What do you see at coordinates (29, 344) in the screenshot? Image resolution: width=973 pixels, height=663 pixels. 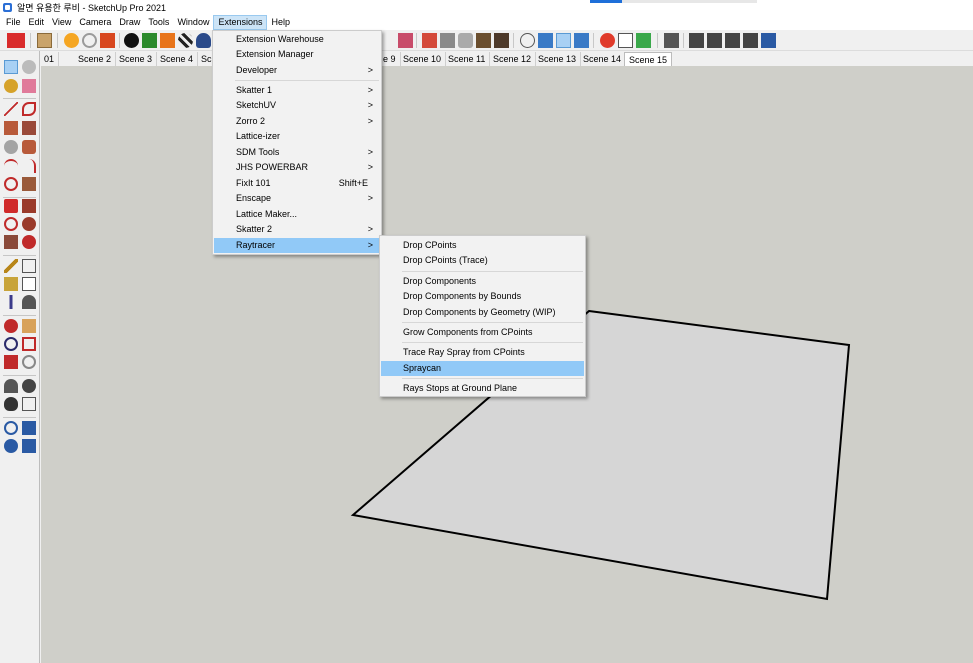 I see `zoom-window-icon` at bounding box center [29, 344].